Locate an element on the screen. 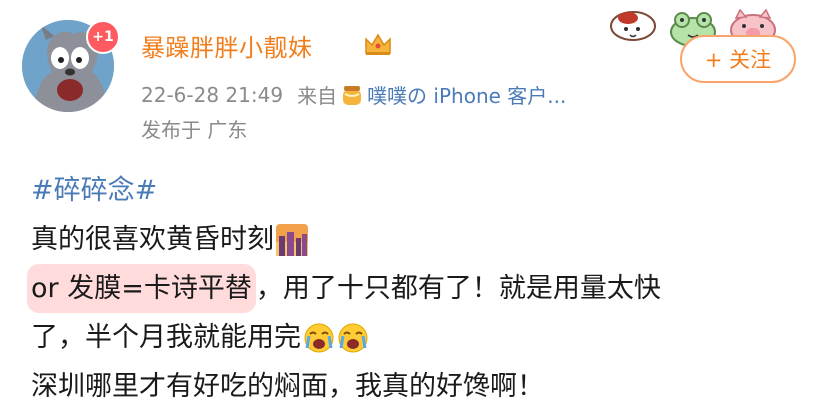 The height and width of the screenshot is (411, 827). post-line: 了，半个月我就能用完 is located at coordinates (346, 337).